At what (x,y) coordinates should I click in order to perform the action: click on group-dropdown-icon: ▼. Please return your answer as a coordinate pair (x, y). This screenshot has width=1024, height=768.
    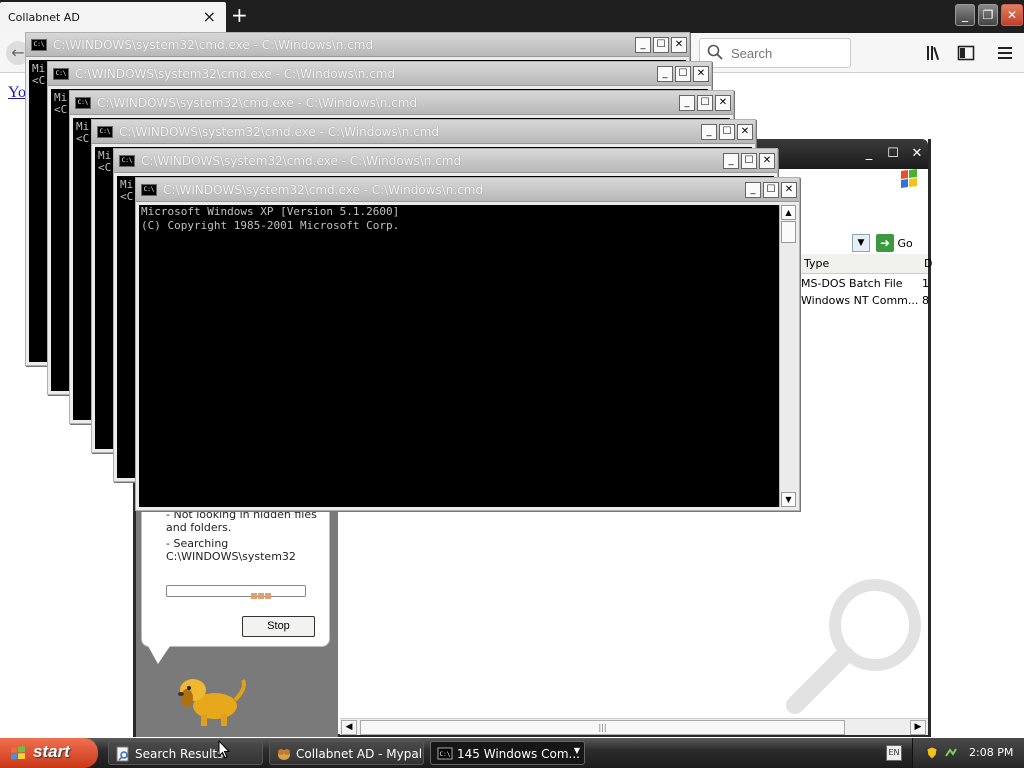
    Looking at the image, I should click on (576, 750).